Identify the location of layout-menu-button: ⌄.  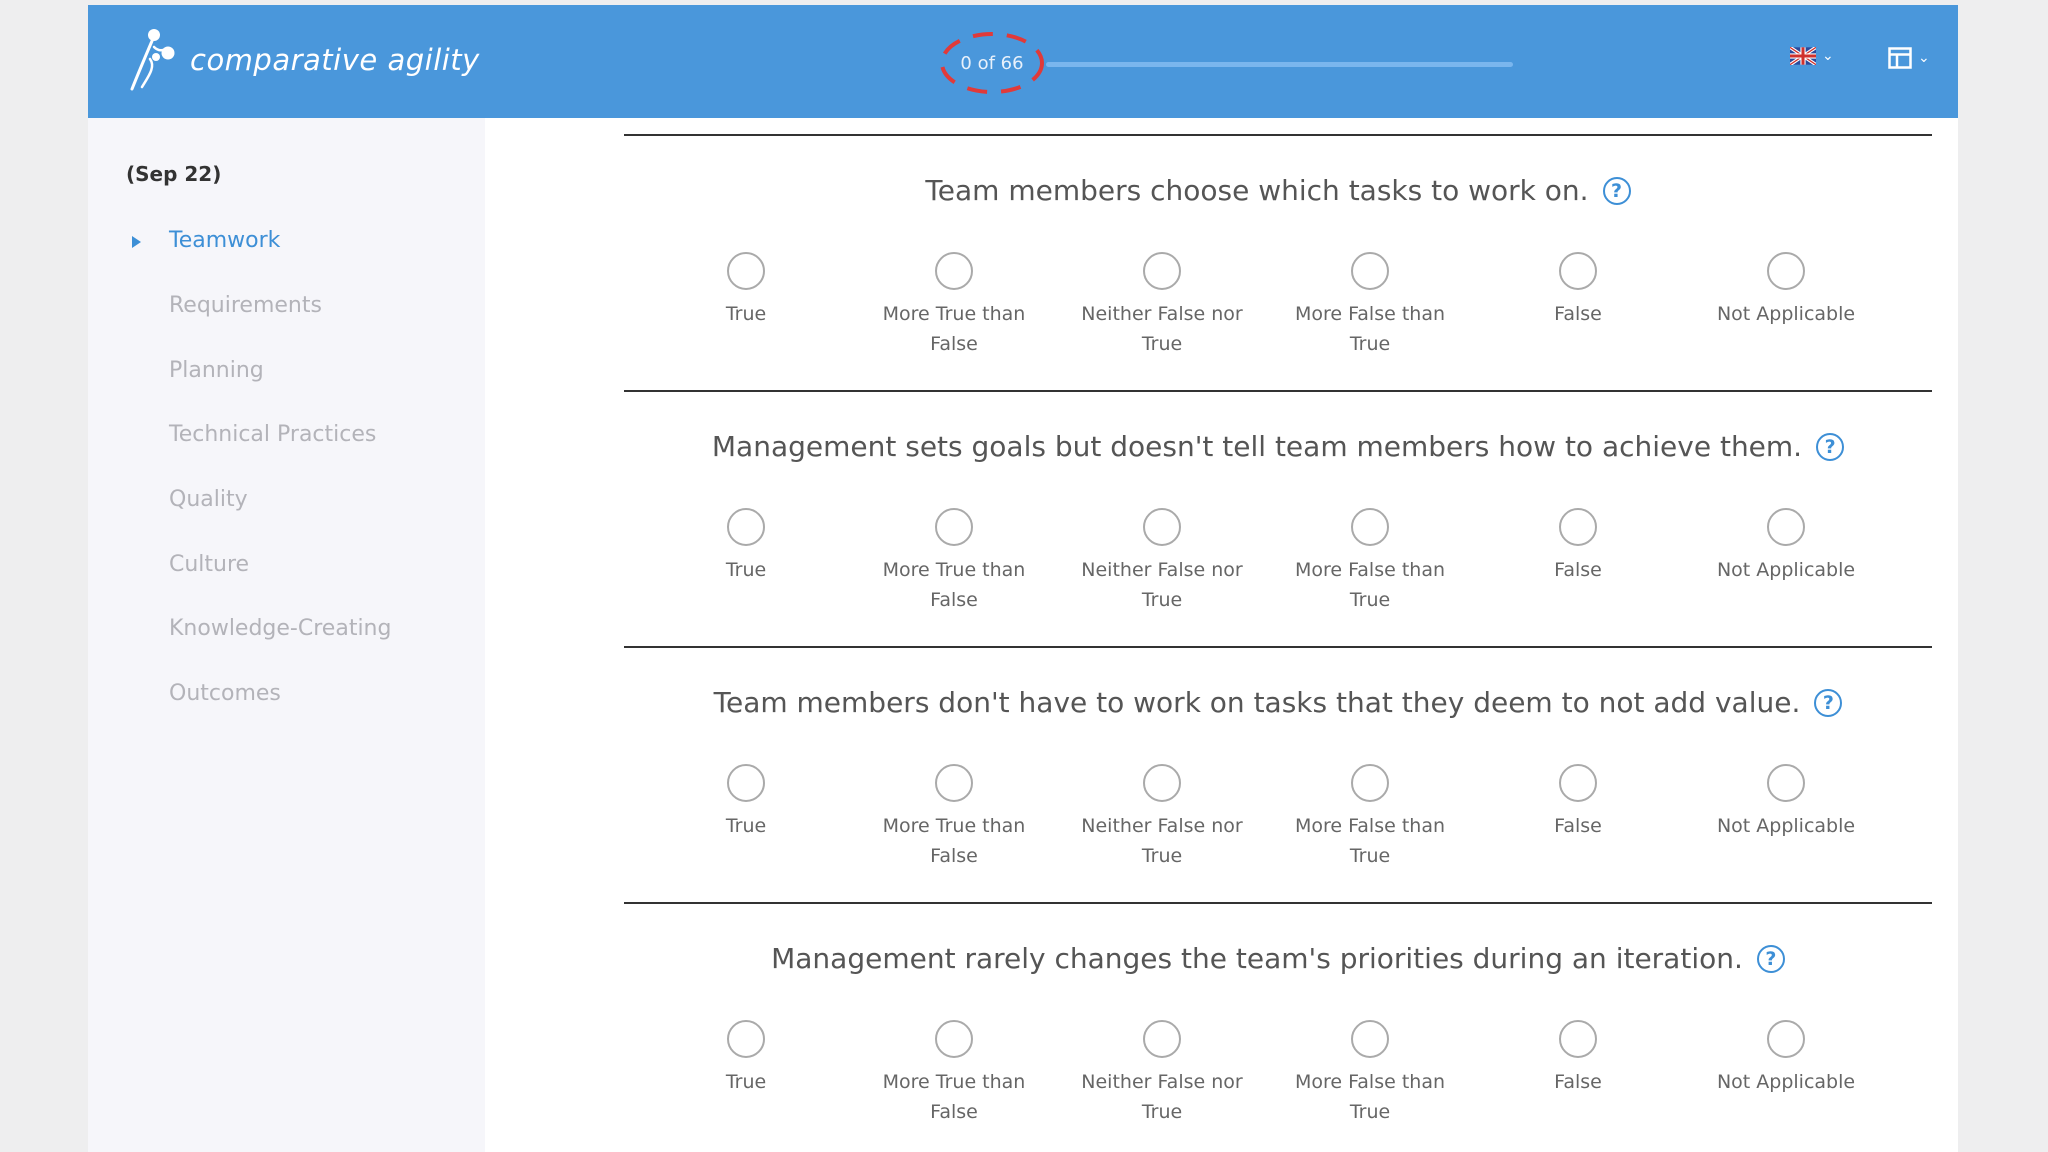
(1909, 58).